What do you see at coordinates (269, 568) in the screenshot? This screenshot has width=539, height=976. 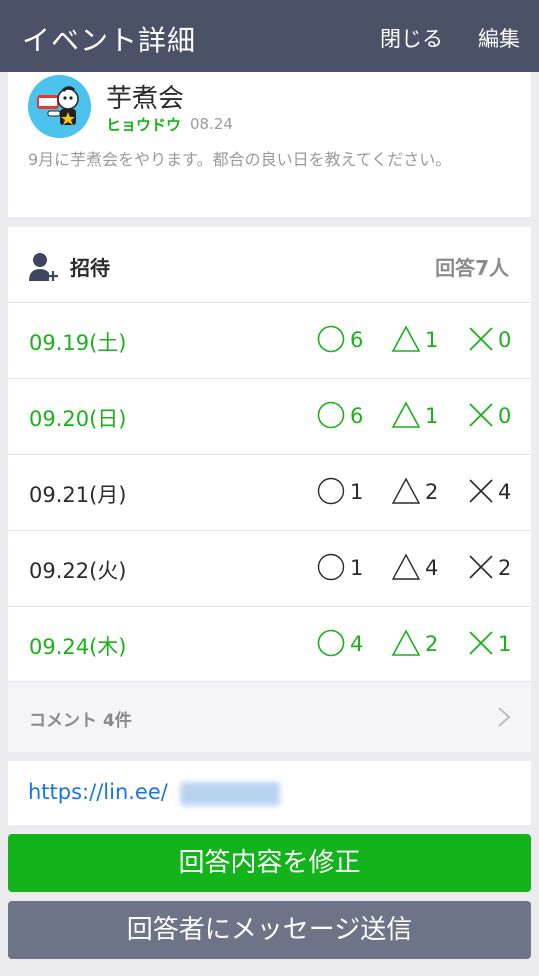 I see `date-row: 09.22(火) 1 4 2` at bounding box center [269, 568].